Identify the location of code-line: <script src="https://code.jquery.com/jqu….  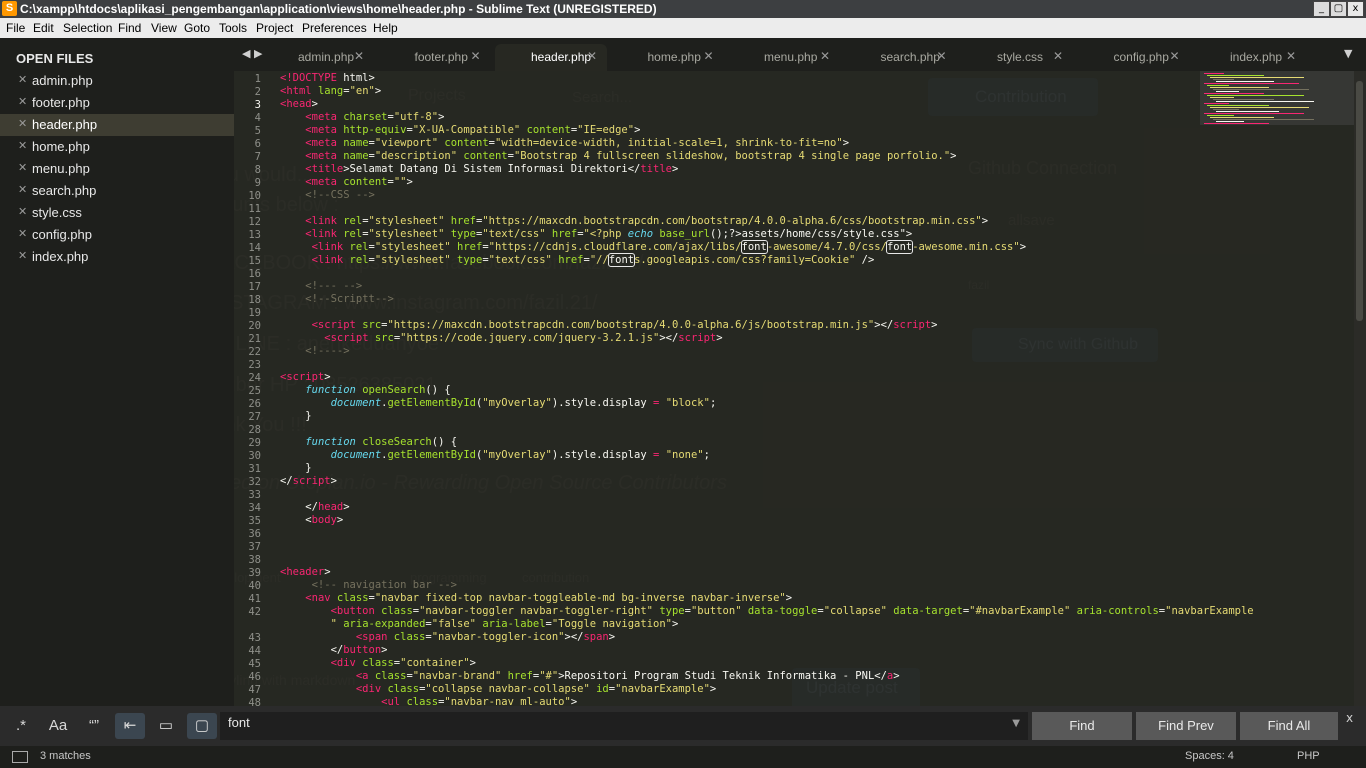
(501, 338).